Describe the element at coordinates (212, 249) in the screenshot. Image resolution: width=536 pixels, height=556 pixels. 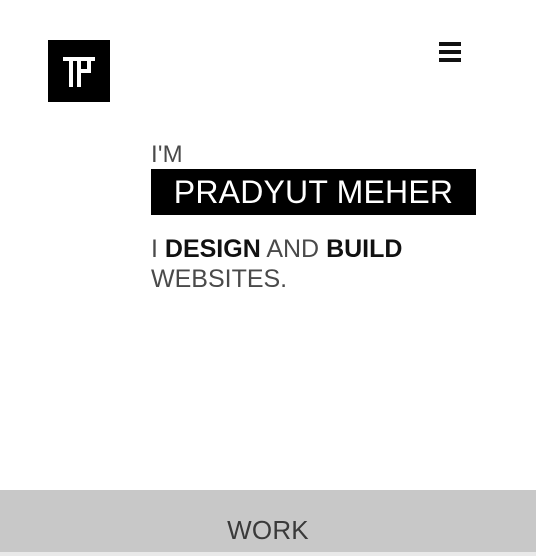
I see `tagline-word-design: DESIGN` at that location.